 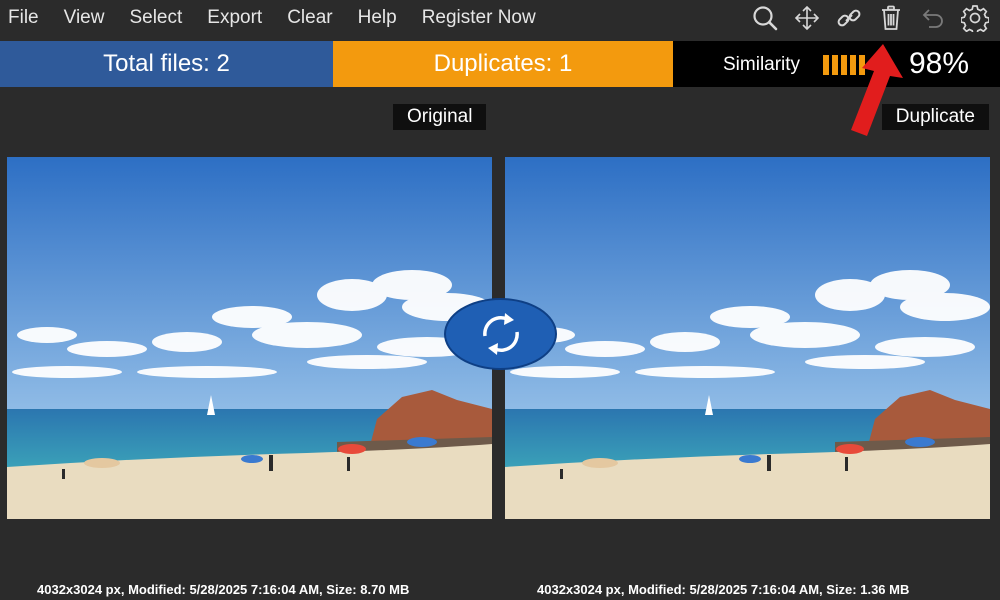 I want to click on move-button, so click(x=807, y=18).